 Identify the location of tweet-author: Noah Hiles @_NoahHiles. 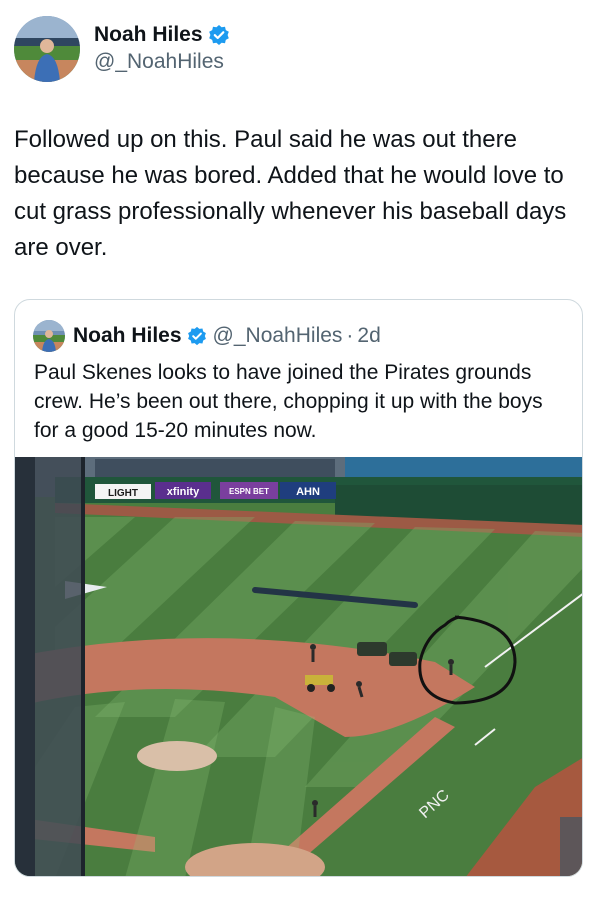
(122, 49).